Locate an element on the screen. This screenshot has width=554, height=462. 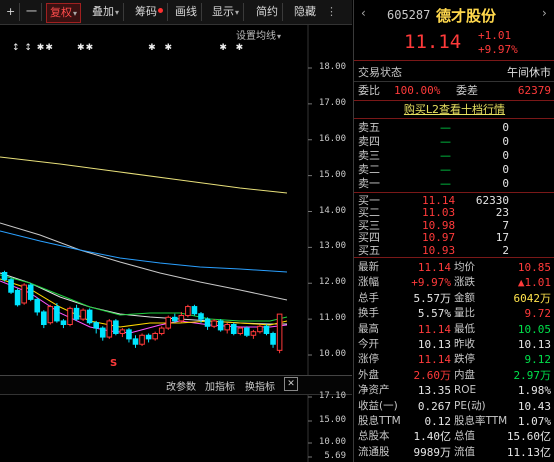
event-markers: ↕ ↕ ✱✱ ✱✱ ✱ ✱ ✱ ✱ is located at coordinates (128, 48).